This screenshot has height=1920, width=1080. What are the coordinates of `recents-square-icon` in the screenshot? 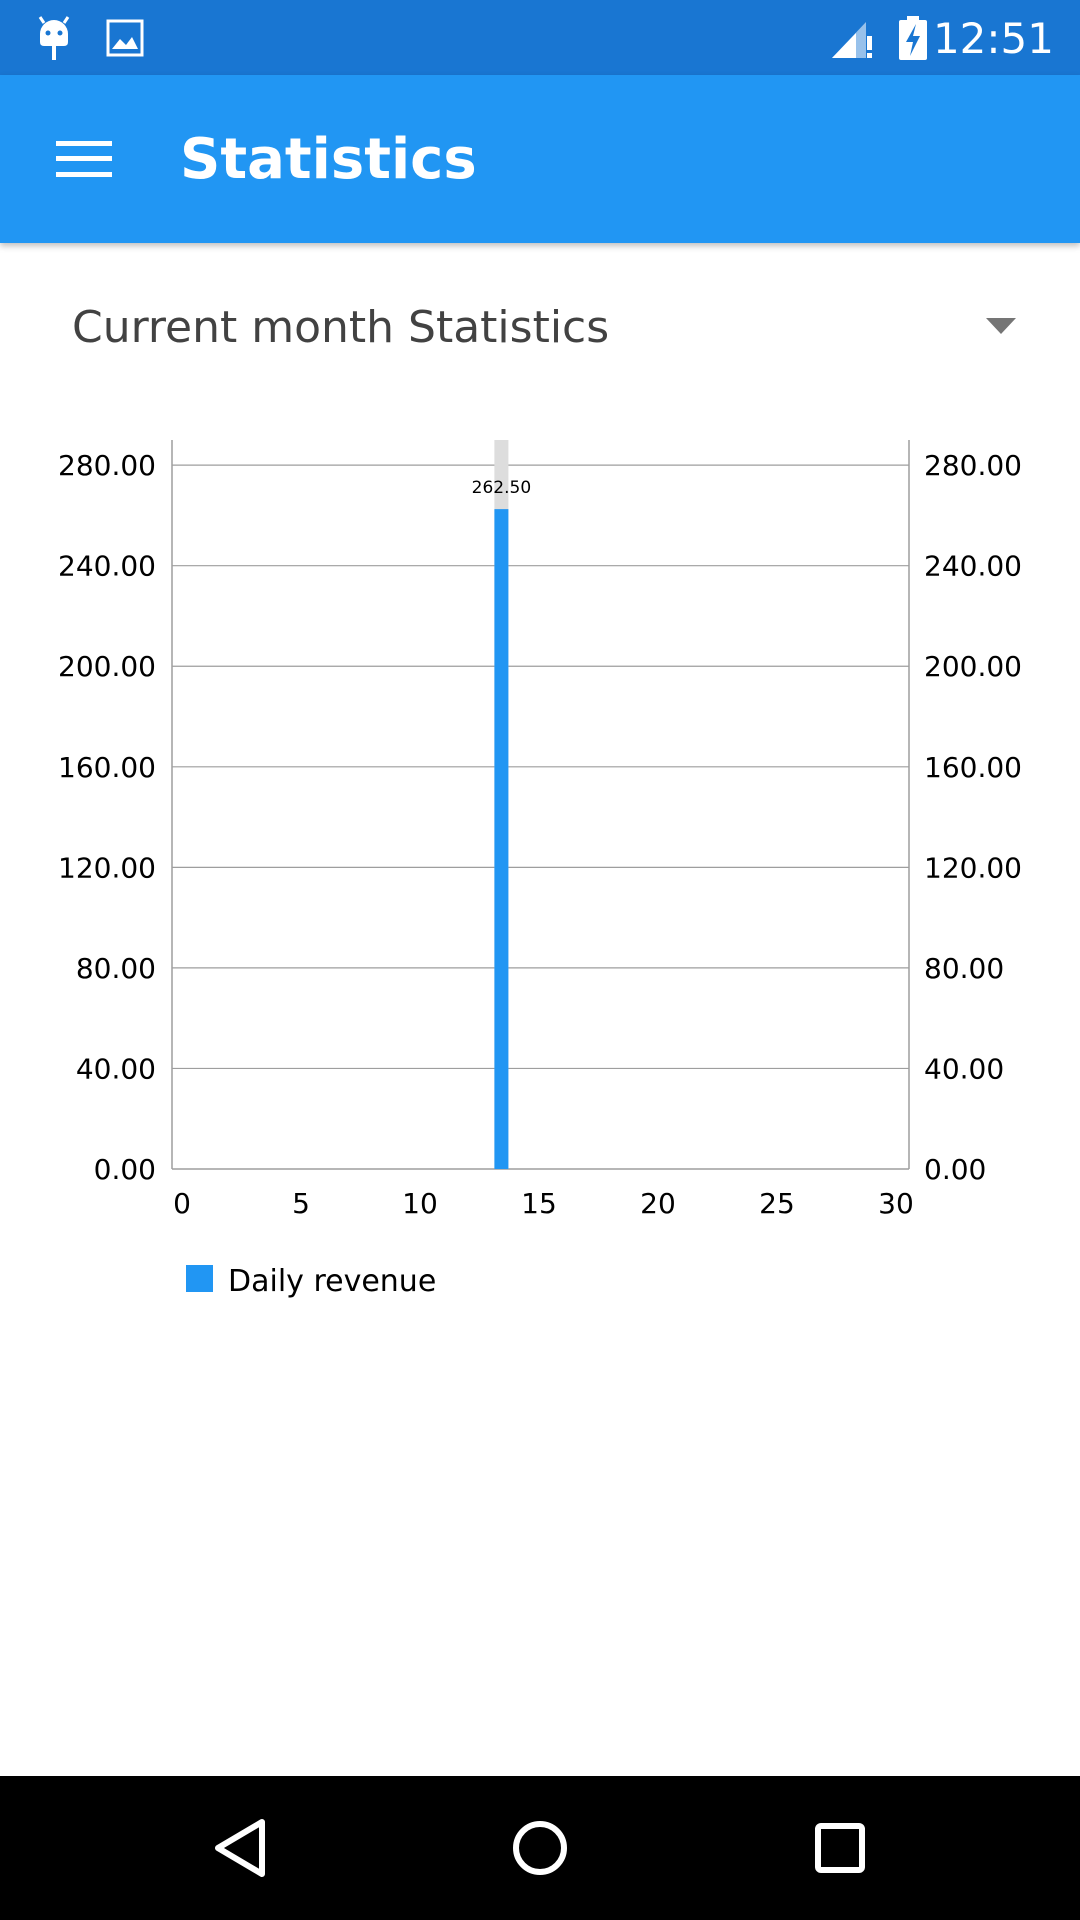 It's located at (840, 1848).